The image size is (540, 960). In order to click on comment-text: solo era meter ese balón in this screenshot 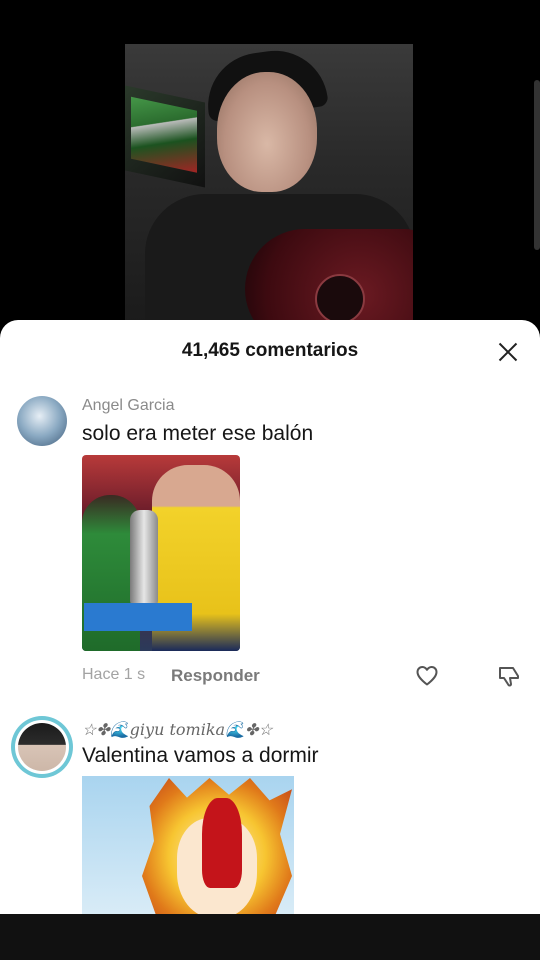, I will do `click(198, 433)`.